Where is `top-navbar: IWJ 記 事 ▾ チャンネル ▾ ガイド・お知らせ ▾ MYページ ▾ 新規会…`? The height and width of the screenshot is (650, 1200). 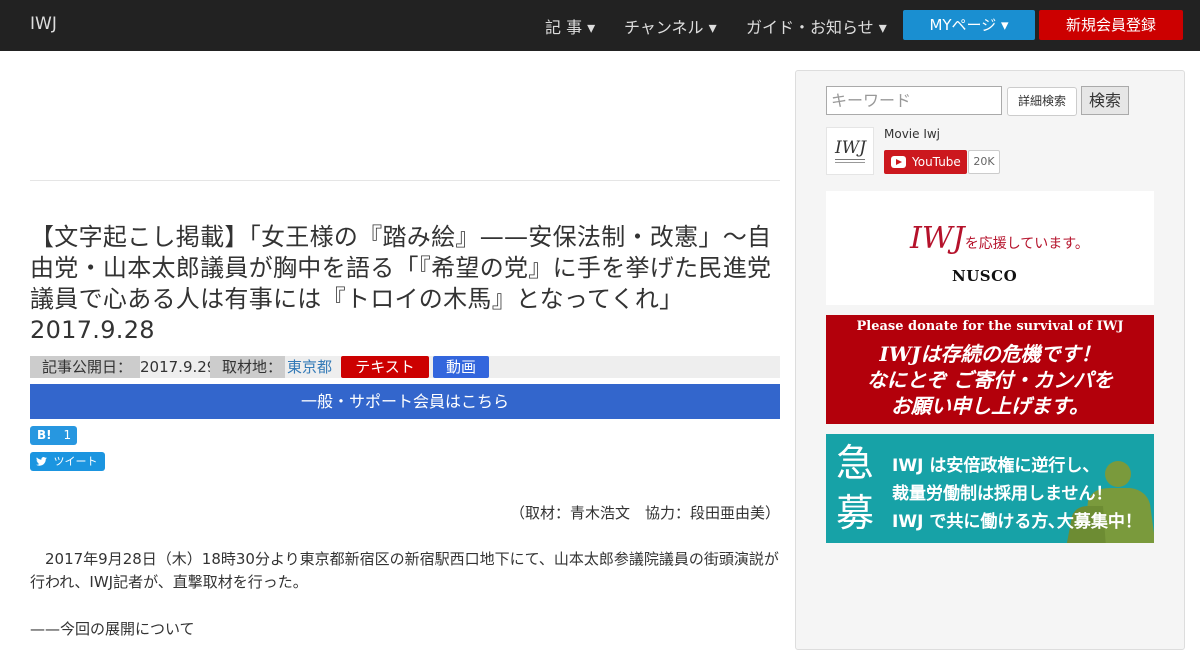 top-navbar: IWJ 記 事 ▾ チャンネル ▾ ガイド・お知らせ ▾ MYページ ▾ 新規会… is located at coordinates (600, 25).